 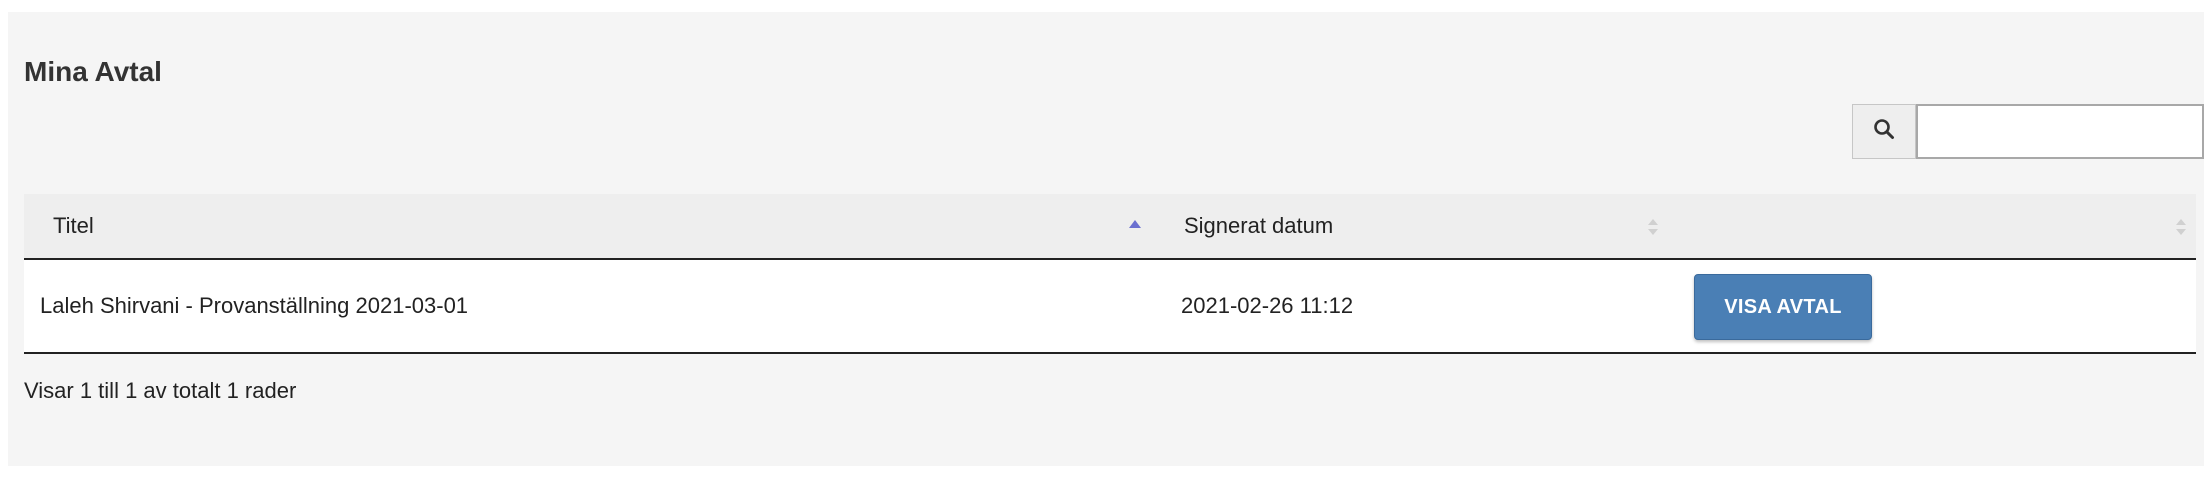 I want to click on search-icon, so click(x=1884, y=131).